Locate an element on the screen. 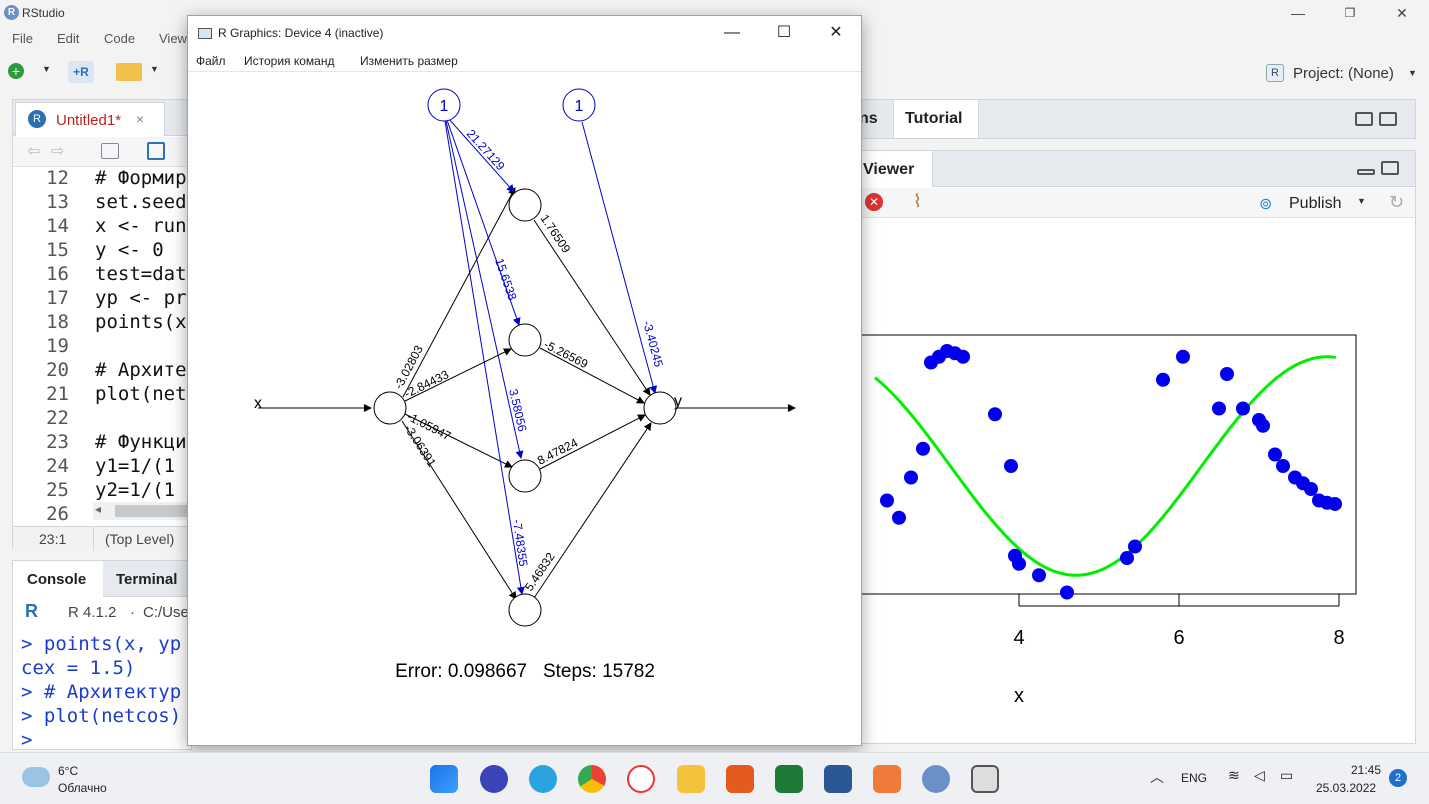 This screenshot has height=804, width=1429. menu-edit: Edit is located at coordinates (68, 38).